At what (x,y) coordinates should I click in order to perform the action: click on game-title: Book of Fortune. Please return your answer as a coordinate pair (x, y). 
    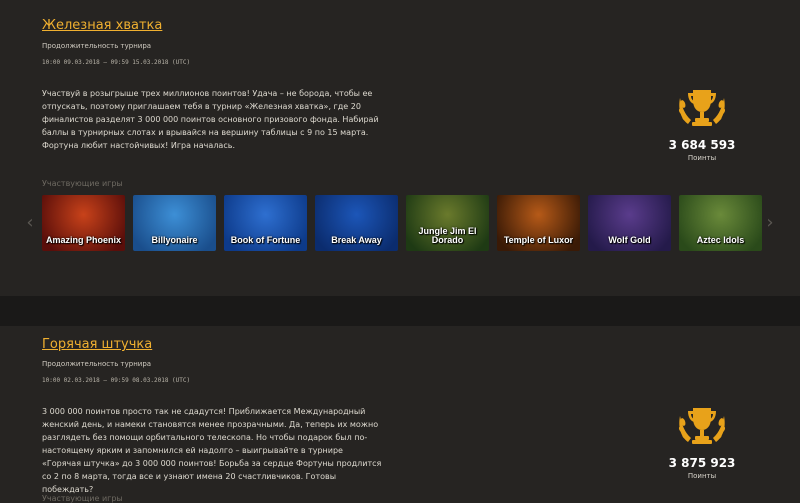
    Looking at the image, I should click on (265, 240).